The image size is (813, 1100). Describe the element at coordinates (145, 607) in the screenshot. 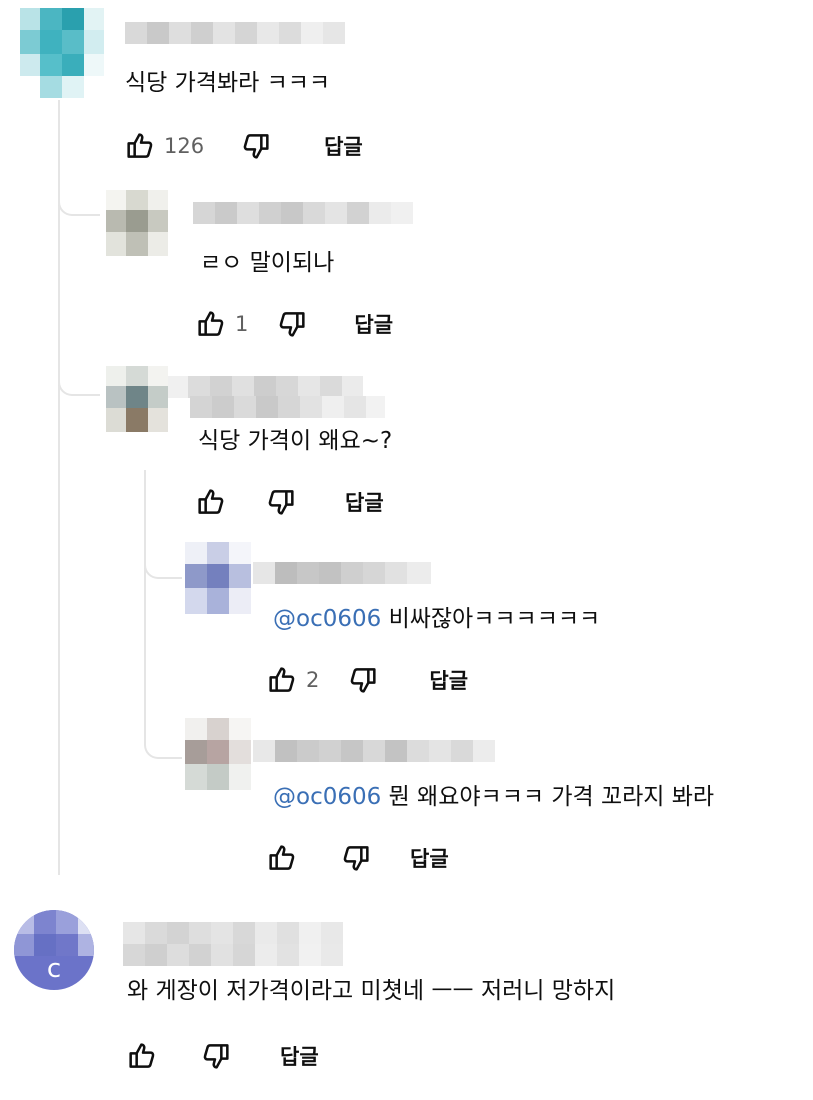

I see `thread-line-nested` at that location.